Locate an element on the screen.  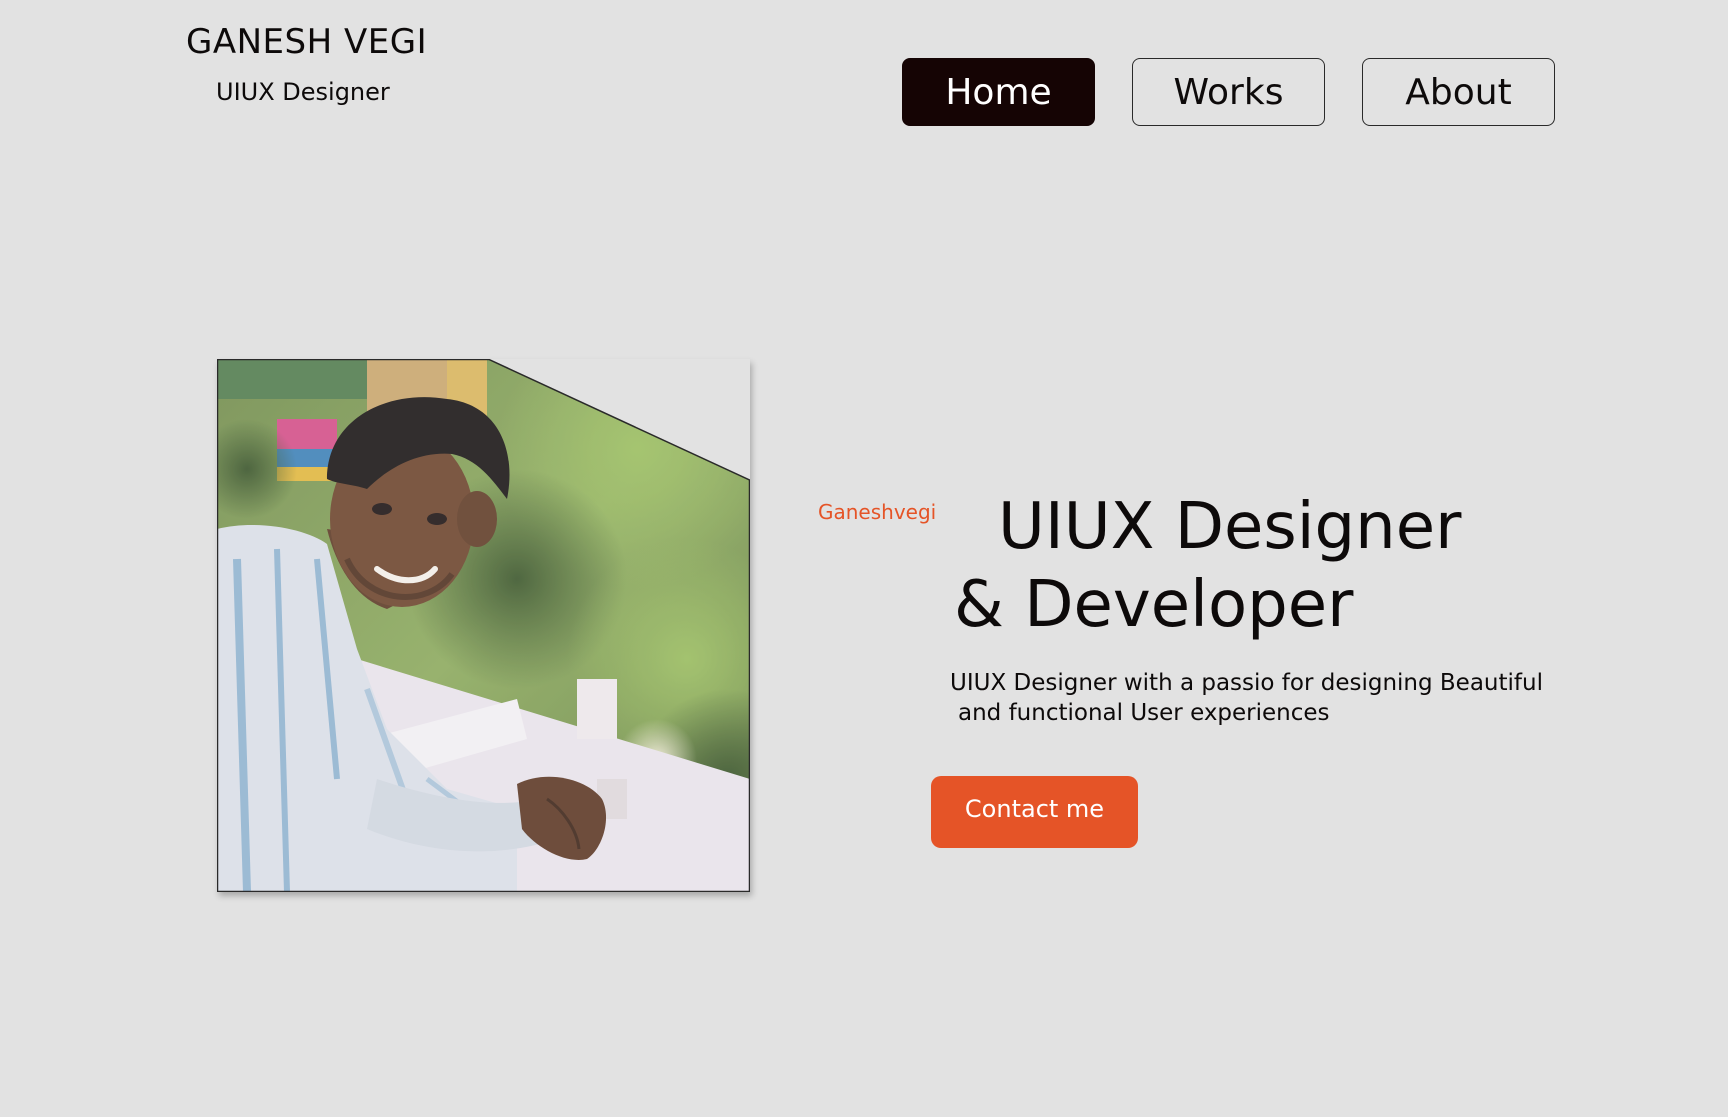
hero-headline-line1: UIUX Designer is located at coordinates (1230, 527).